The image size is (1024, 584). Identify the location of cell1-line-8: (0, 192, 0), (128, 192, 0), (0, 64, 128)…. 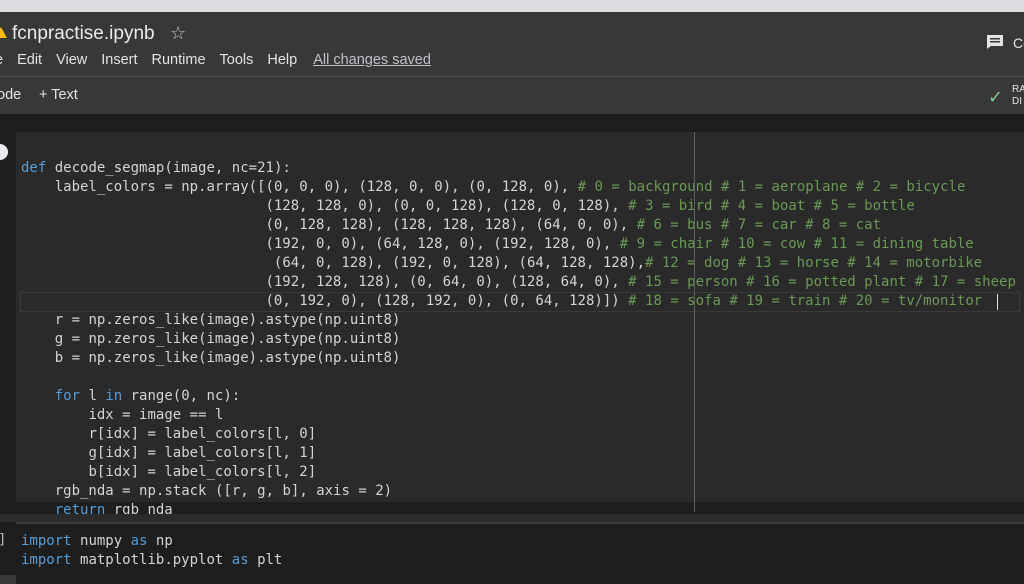
(624, 301).